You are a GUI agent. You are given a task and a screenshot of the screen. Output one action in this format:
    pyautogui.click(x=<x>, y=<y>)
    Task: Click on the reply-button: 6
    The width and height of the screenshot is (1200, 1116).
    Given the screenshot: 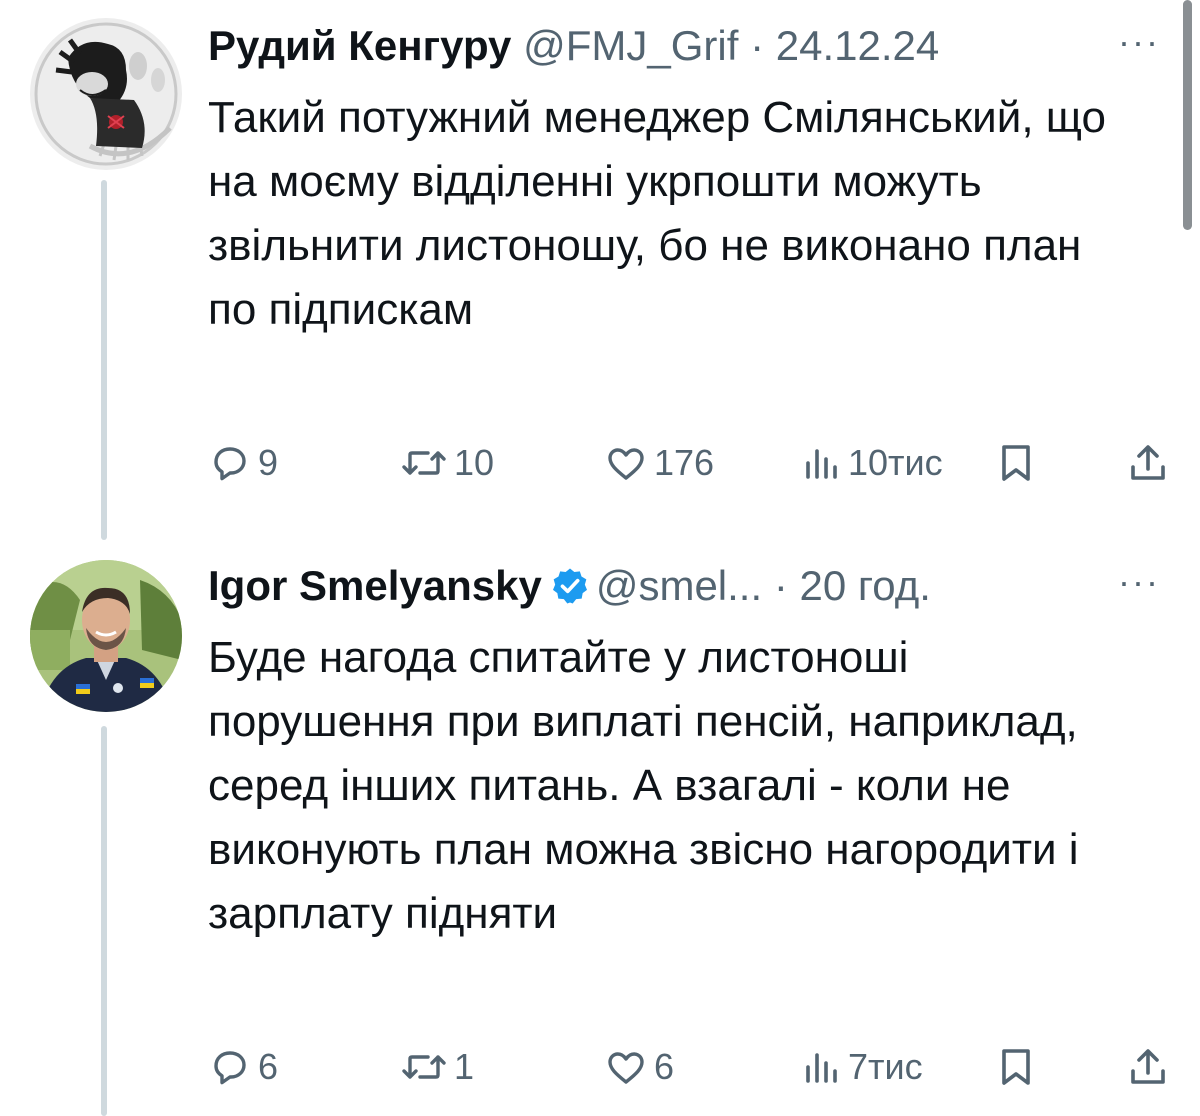 What is the action you would take?
    pyautogui.click(x=242, y=1067)
    